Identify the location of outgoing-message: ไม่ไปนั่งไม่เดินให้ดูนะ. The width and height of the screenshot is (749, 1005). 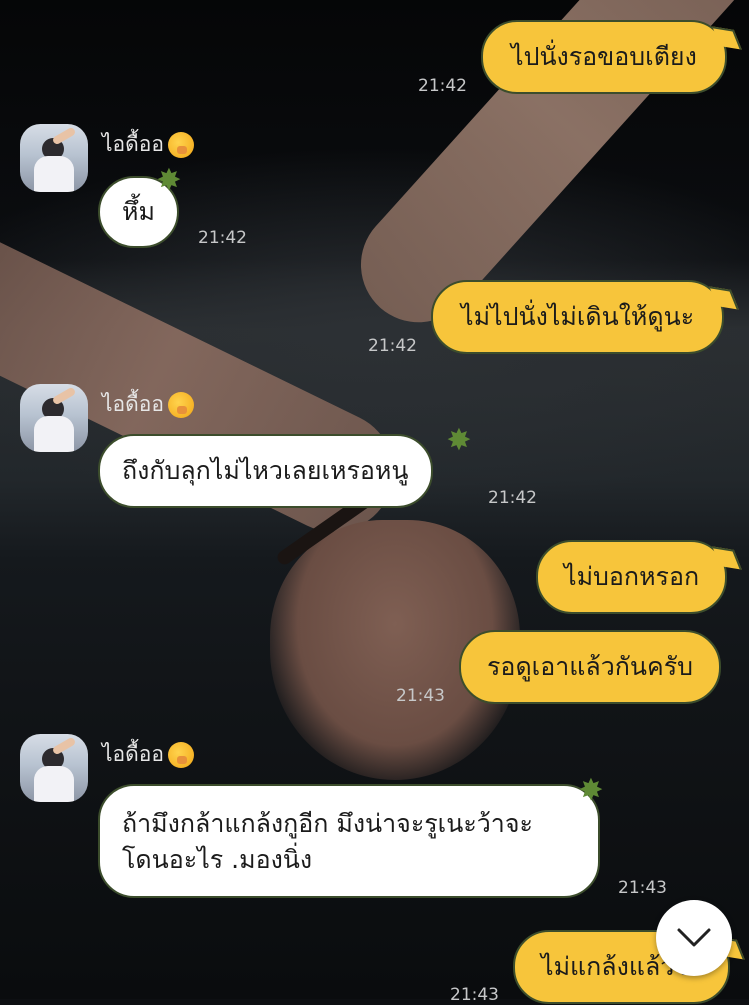
(585, 317).